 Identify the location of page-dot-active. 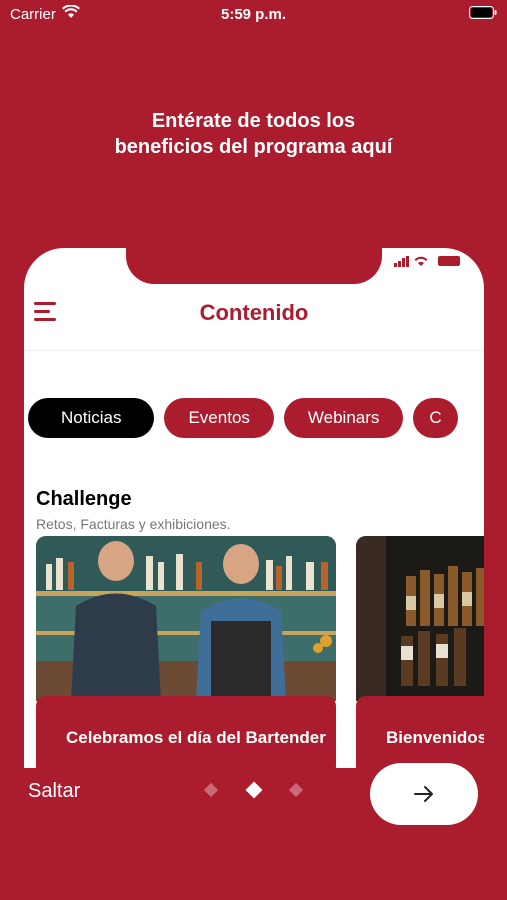
(254, 790).